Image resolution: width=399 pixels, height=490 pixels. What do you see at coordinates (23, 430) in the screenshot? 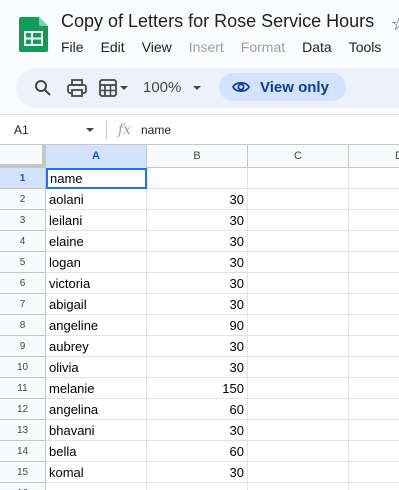
I see `row-header: 13` at bounding box center [23, 430].